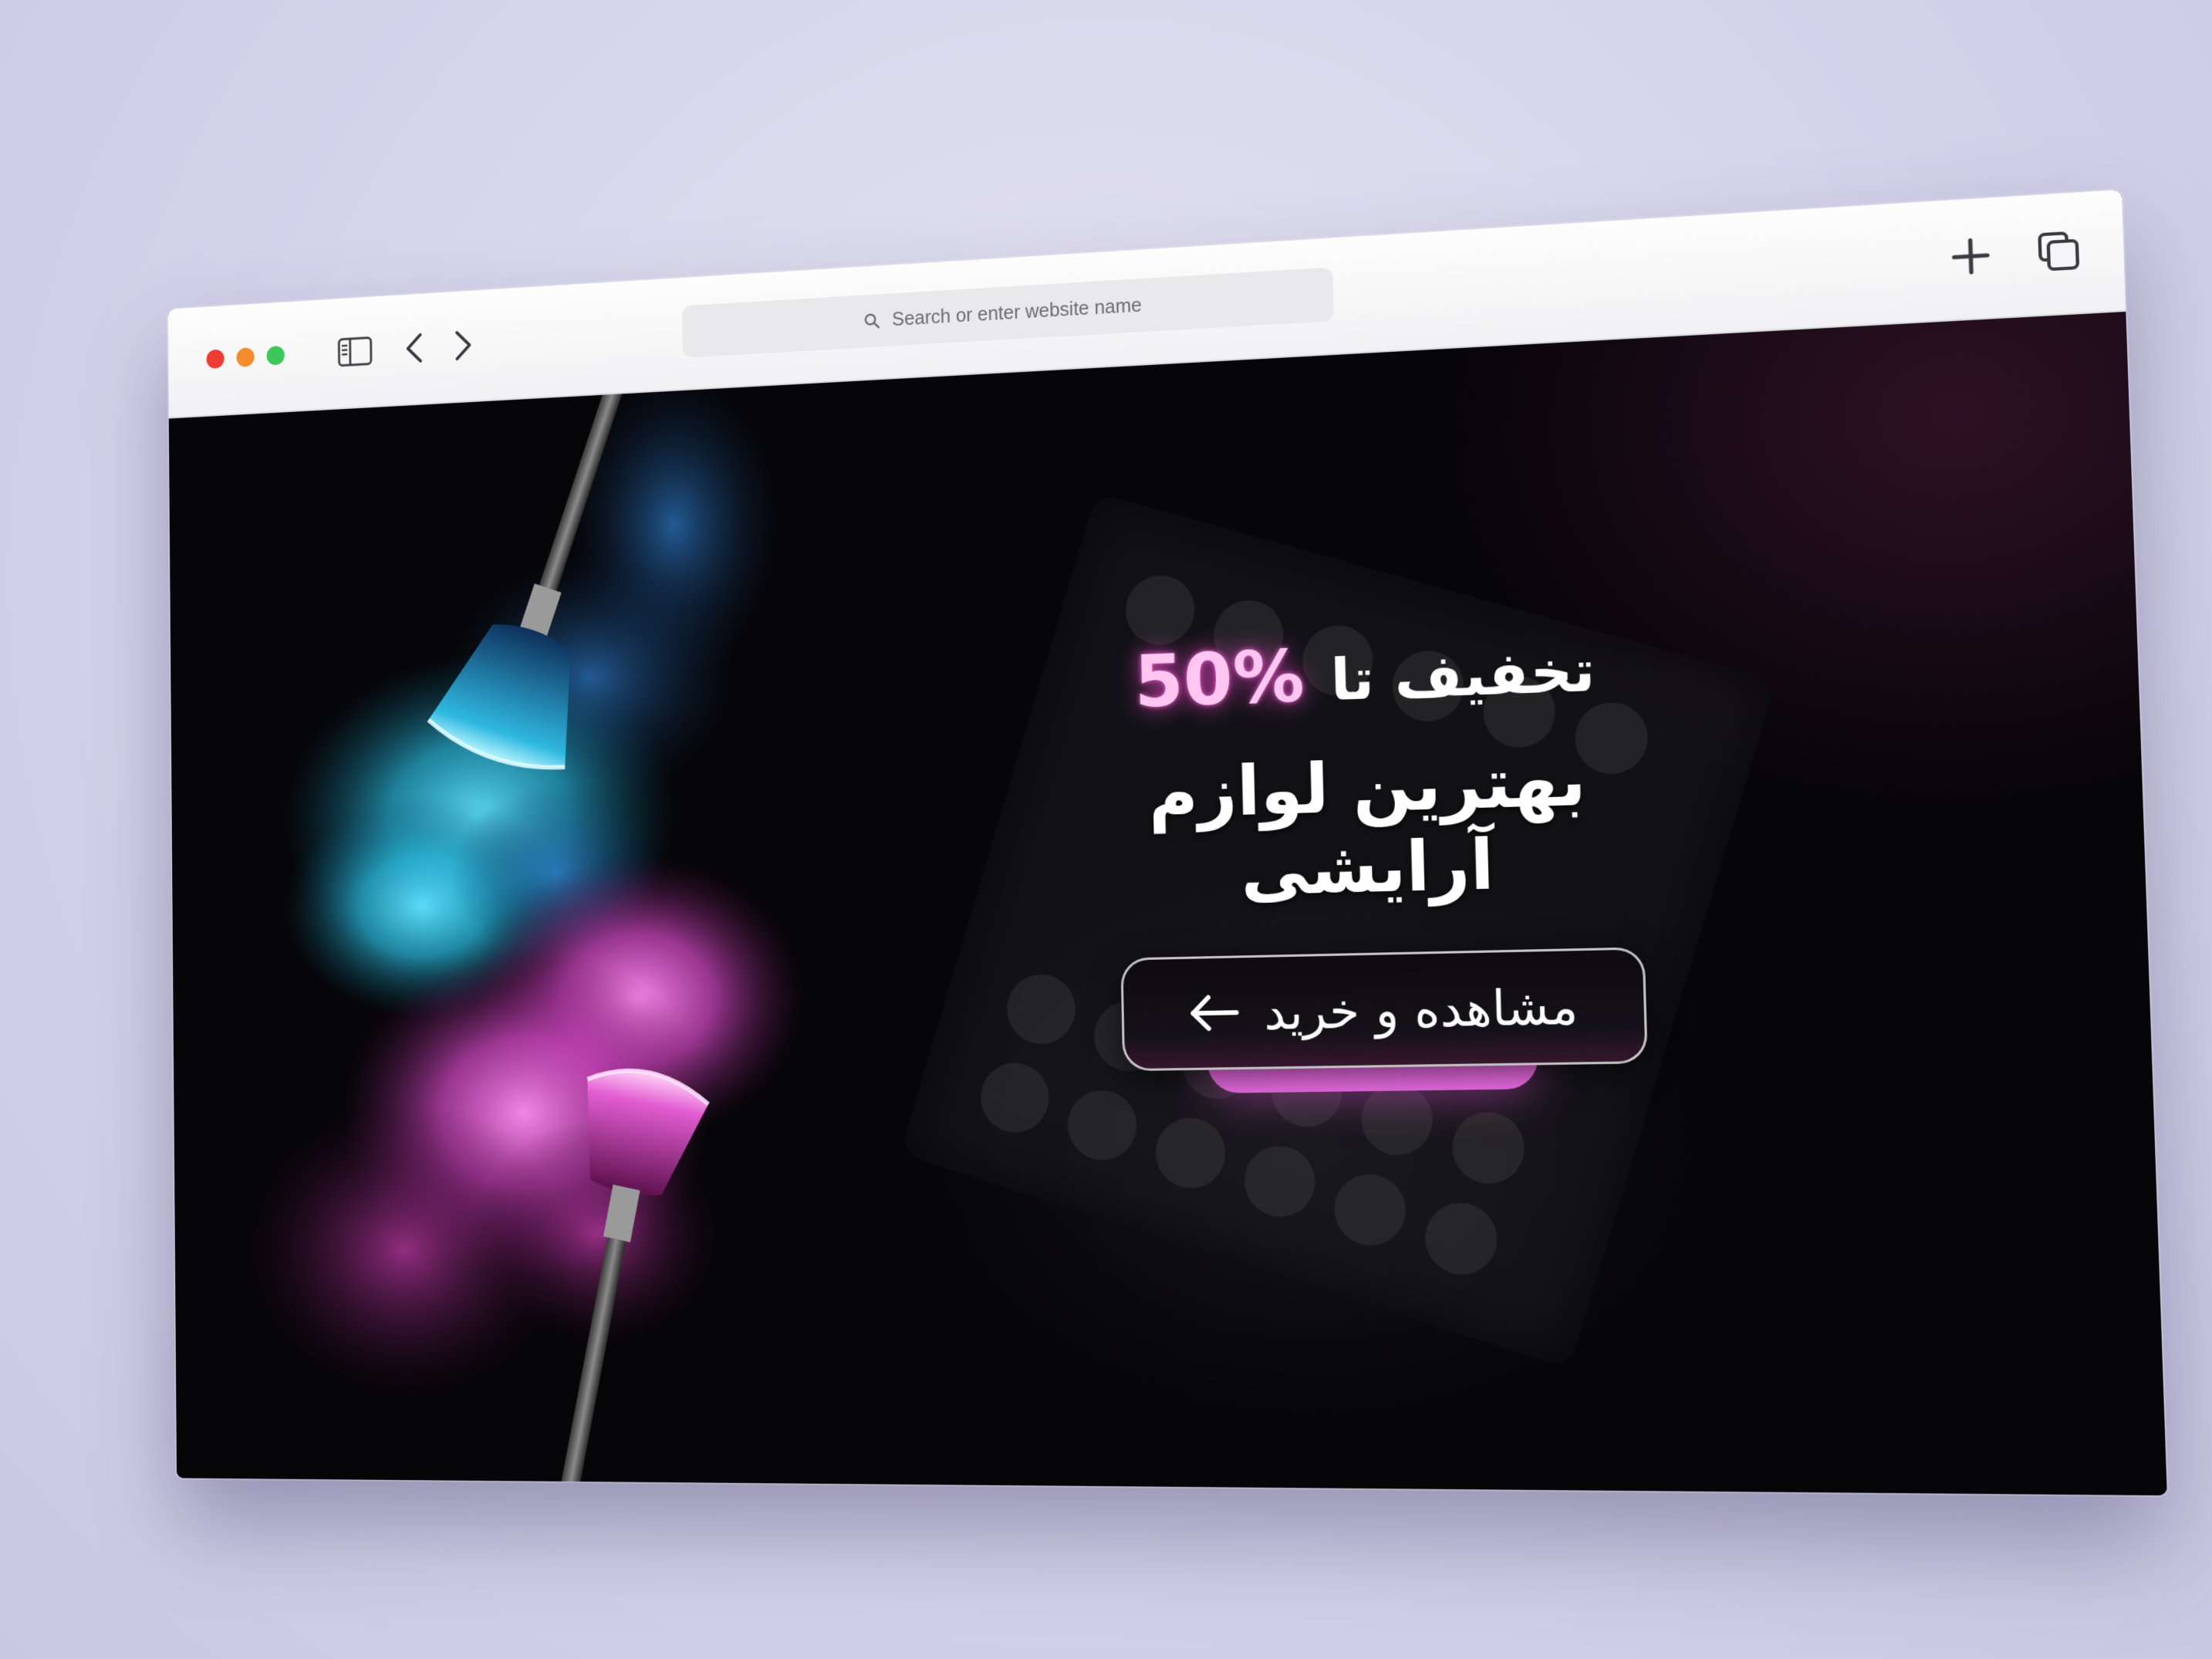  Describe the element at coordinates (1462, 676) in the screenshot. I see `discount-label: تخفیف تا` at that location.